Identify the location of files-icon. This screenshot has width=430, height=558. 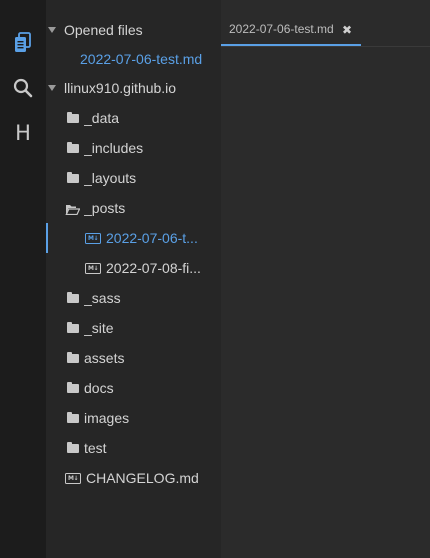
(23, 43).